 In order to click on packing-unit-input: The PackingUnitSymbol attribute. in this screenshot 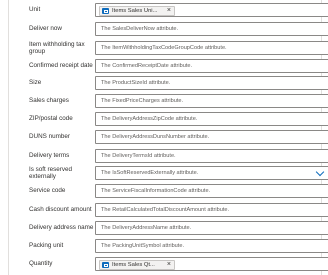, I will do `click(211, 246)`.